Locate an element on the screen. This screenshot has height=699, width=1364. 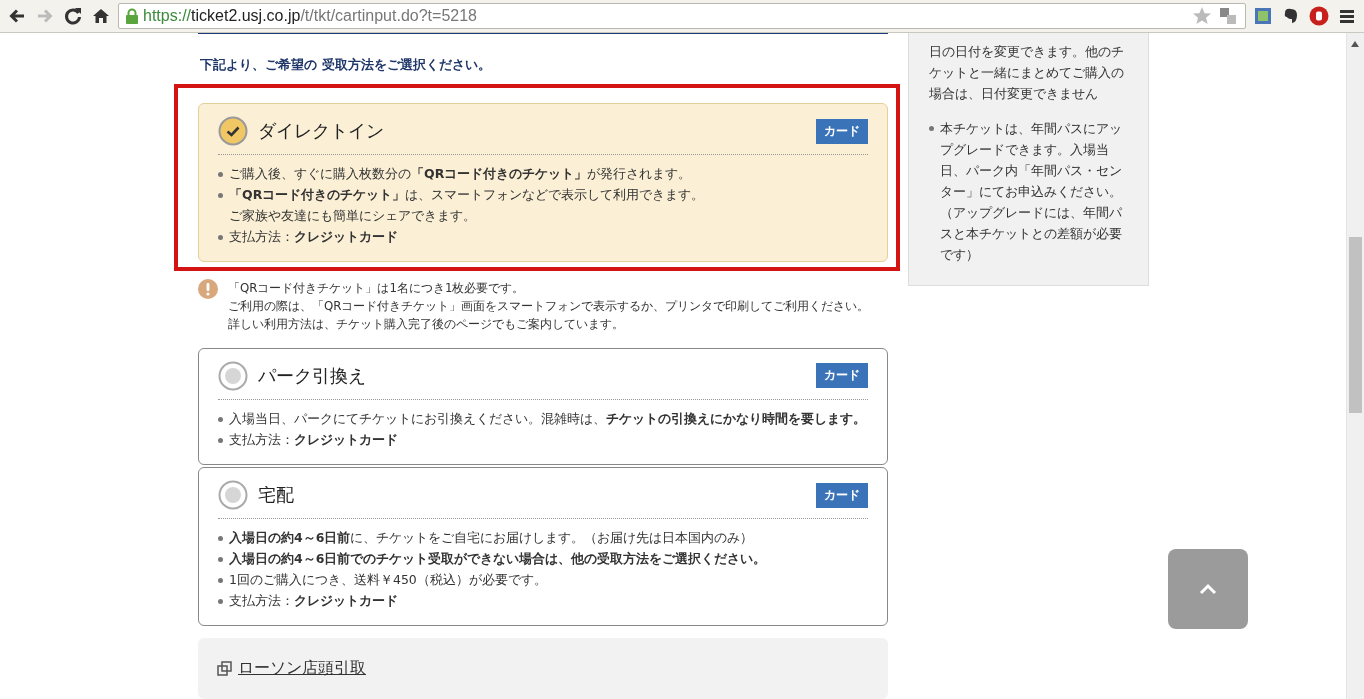
delivery-option-card: 宅配 カード 入場日の約4～6日前に、チケットをご自宅にお届けします。（お届け先は日本国内のみ） 入場日の約4～6日前でのチケット受取ができない場合は、他の受取方法をご選択ください。 1回のご購入につき、送料￥450（税込）が必要です。 支払方法：クレジットカード is located at coordinates (543, 546).